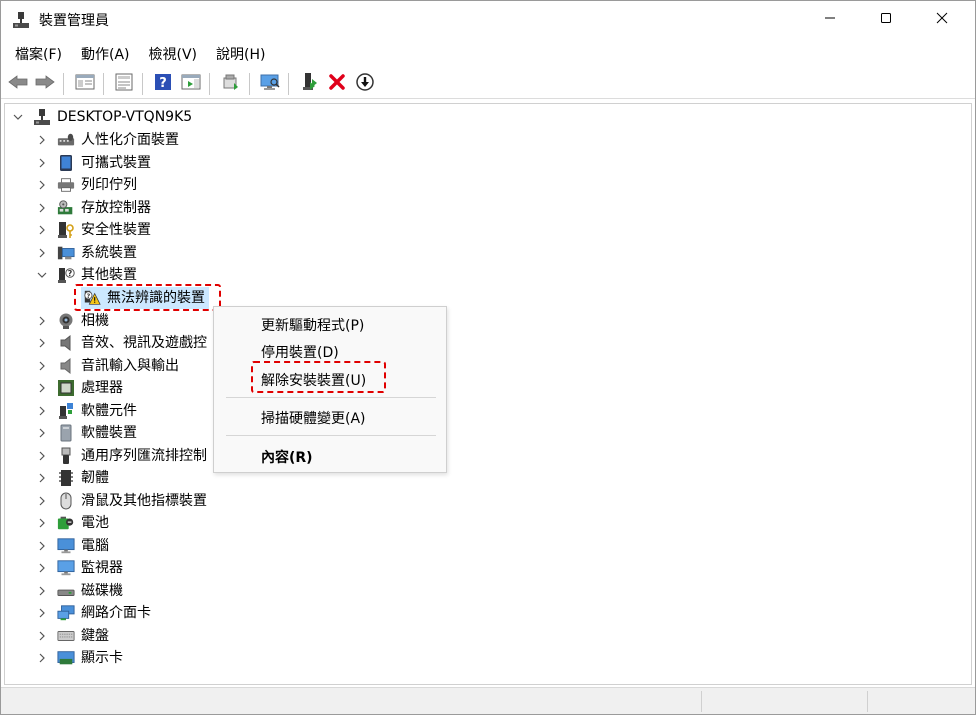 This screenshot has width=976, height=715. I want to click on tree-item-network-adapter: 網路介面卡, so click(93, 613).